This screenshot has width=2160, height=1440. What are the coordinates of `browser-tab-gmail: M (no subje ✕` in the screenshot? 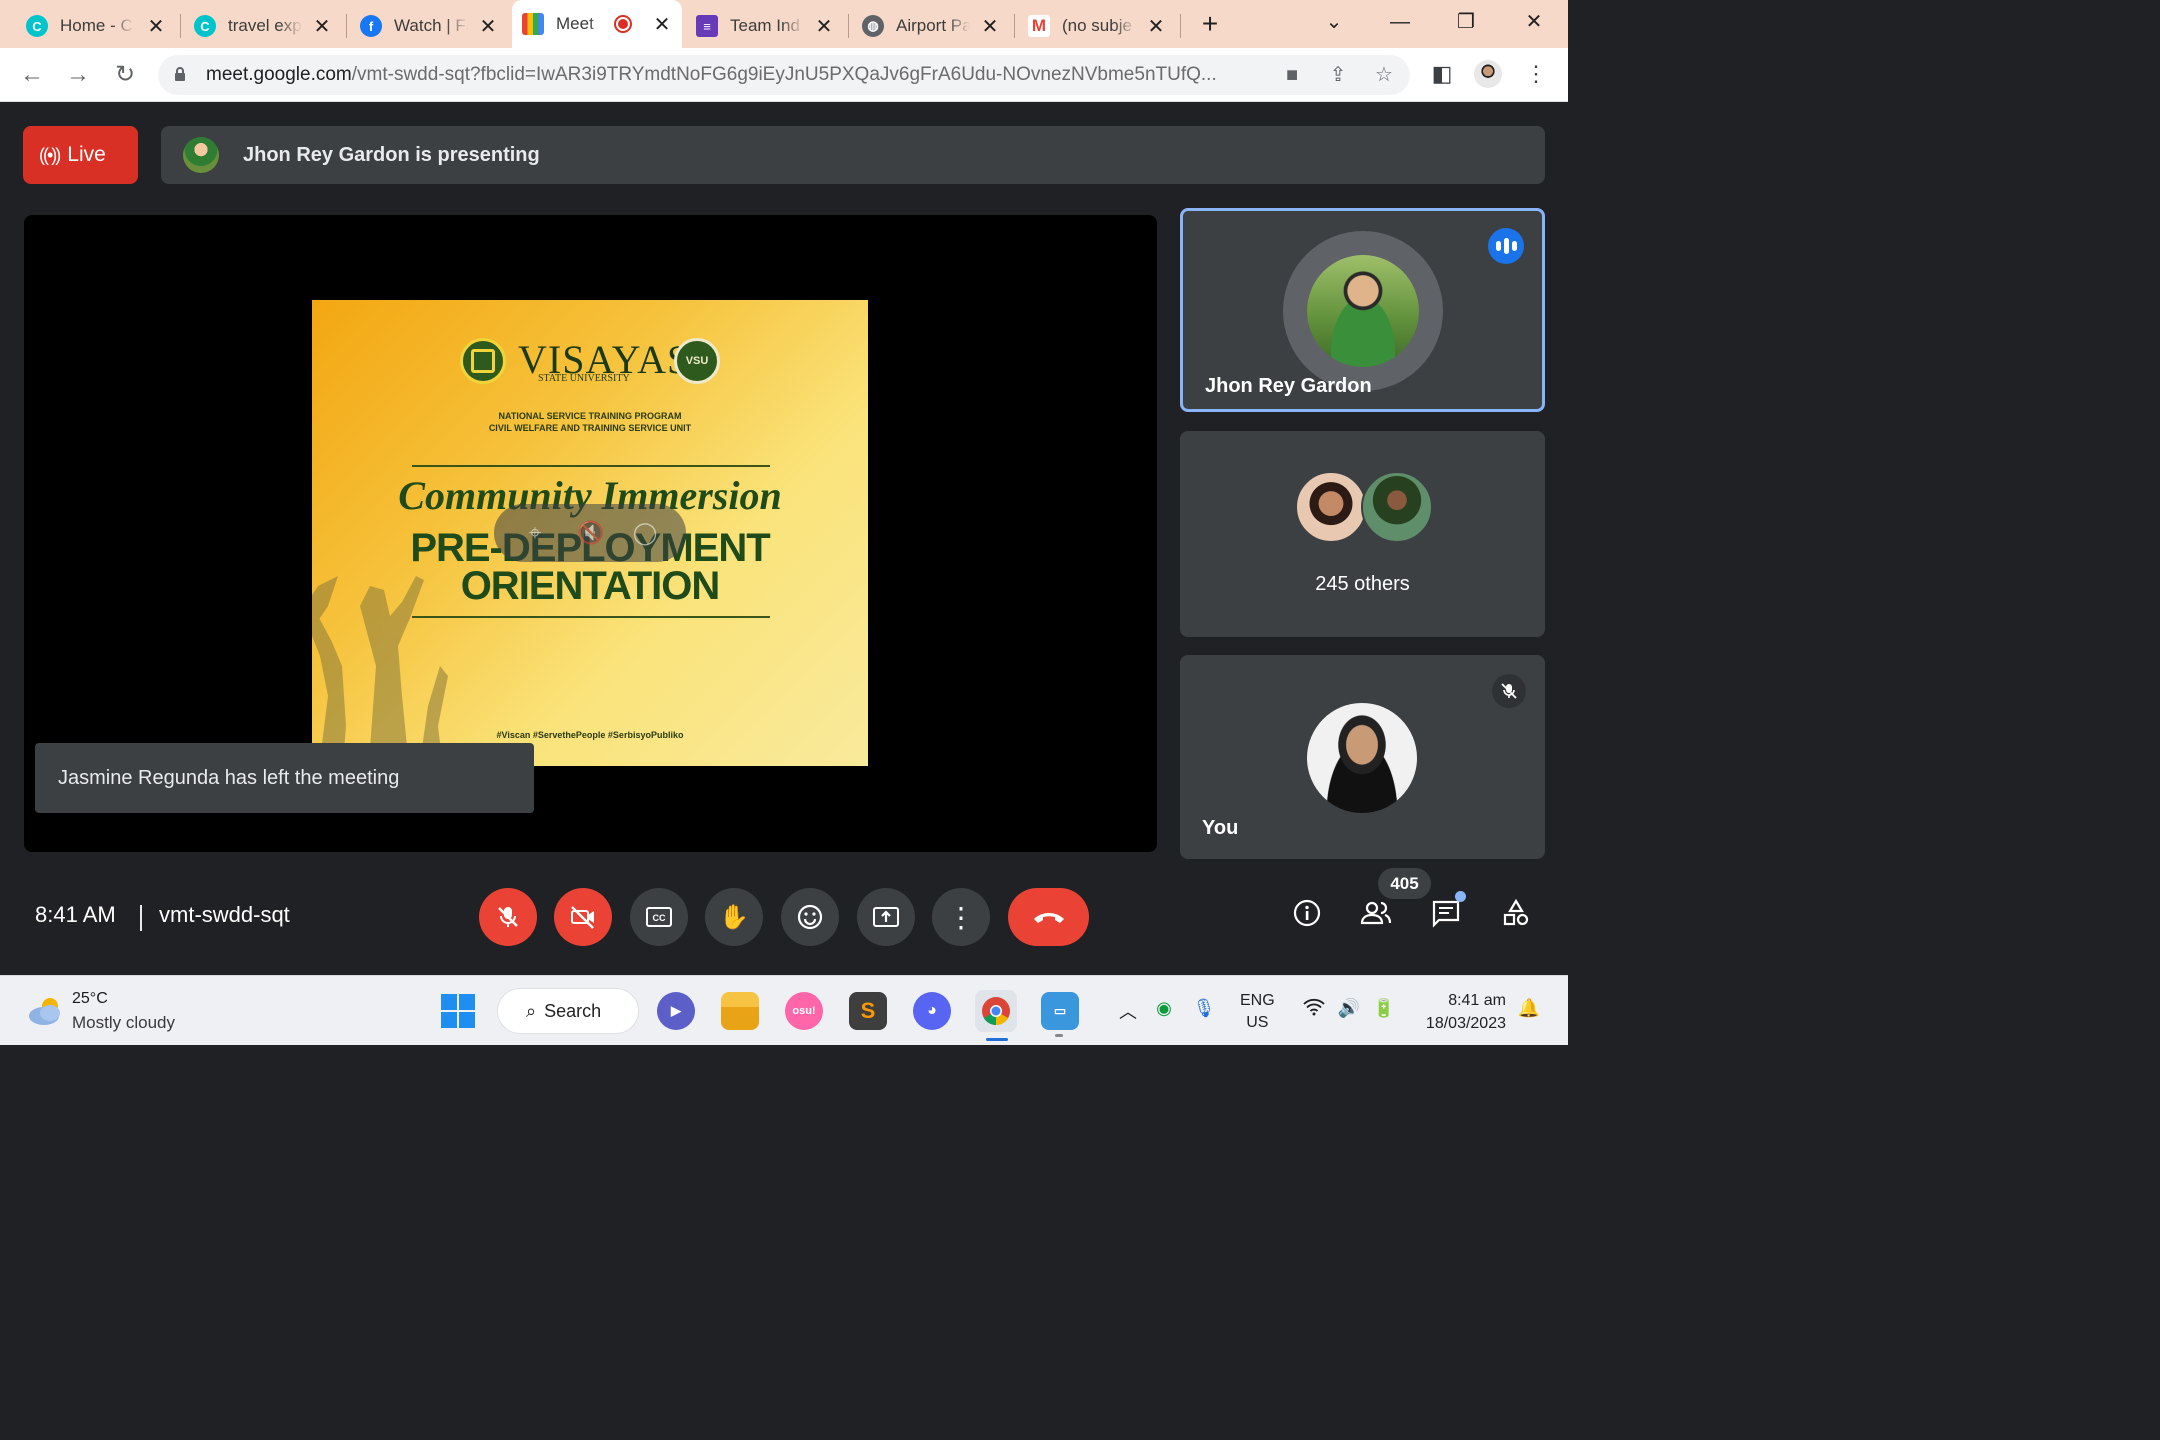 It's located at (1097, 26).